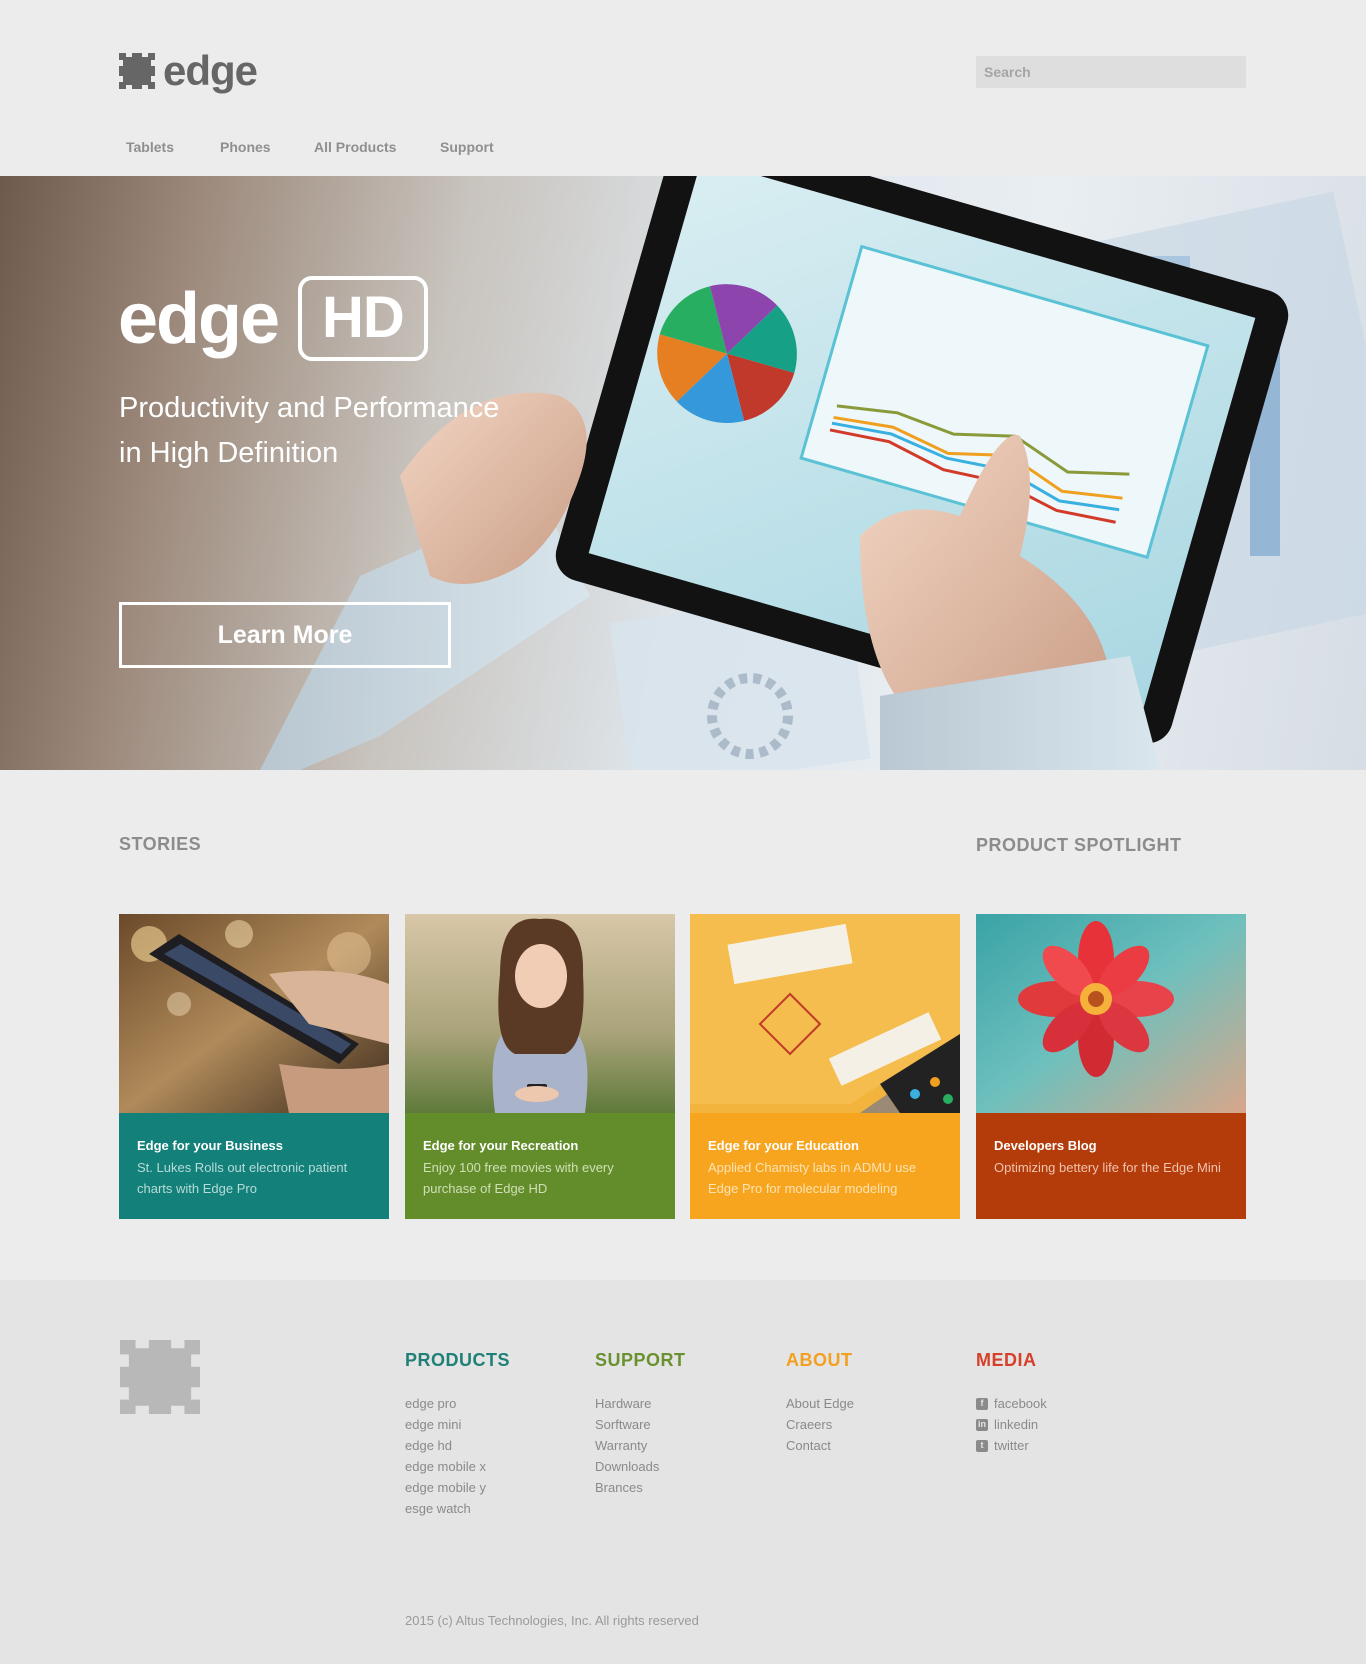 The width and height of the screenshot is (1366, 1664). I want to click on hero-title: edge HD, so click(273, 318).